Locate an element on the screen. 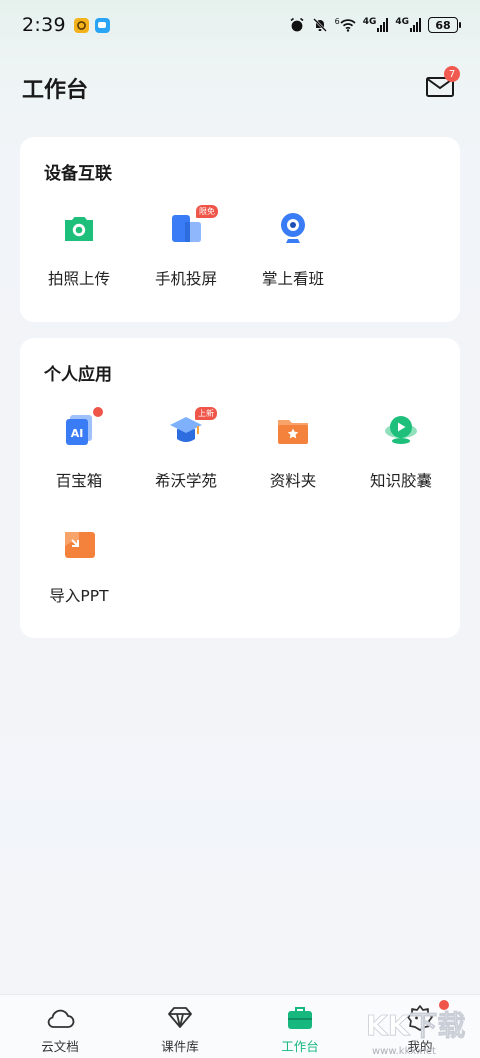 This screenshot has width=480, height=1058. header: 工作台 is located at coordinates (240, 87).